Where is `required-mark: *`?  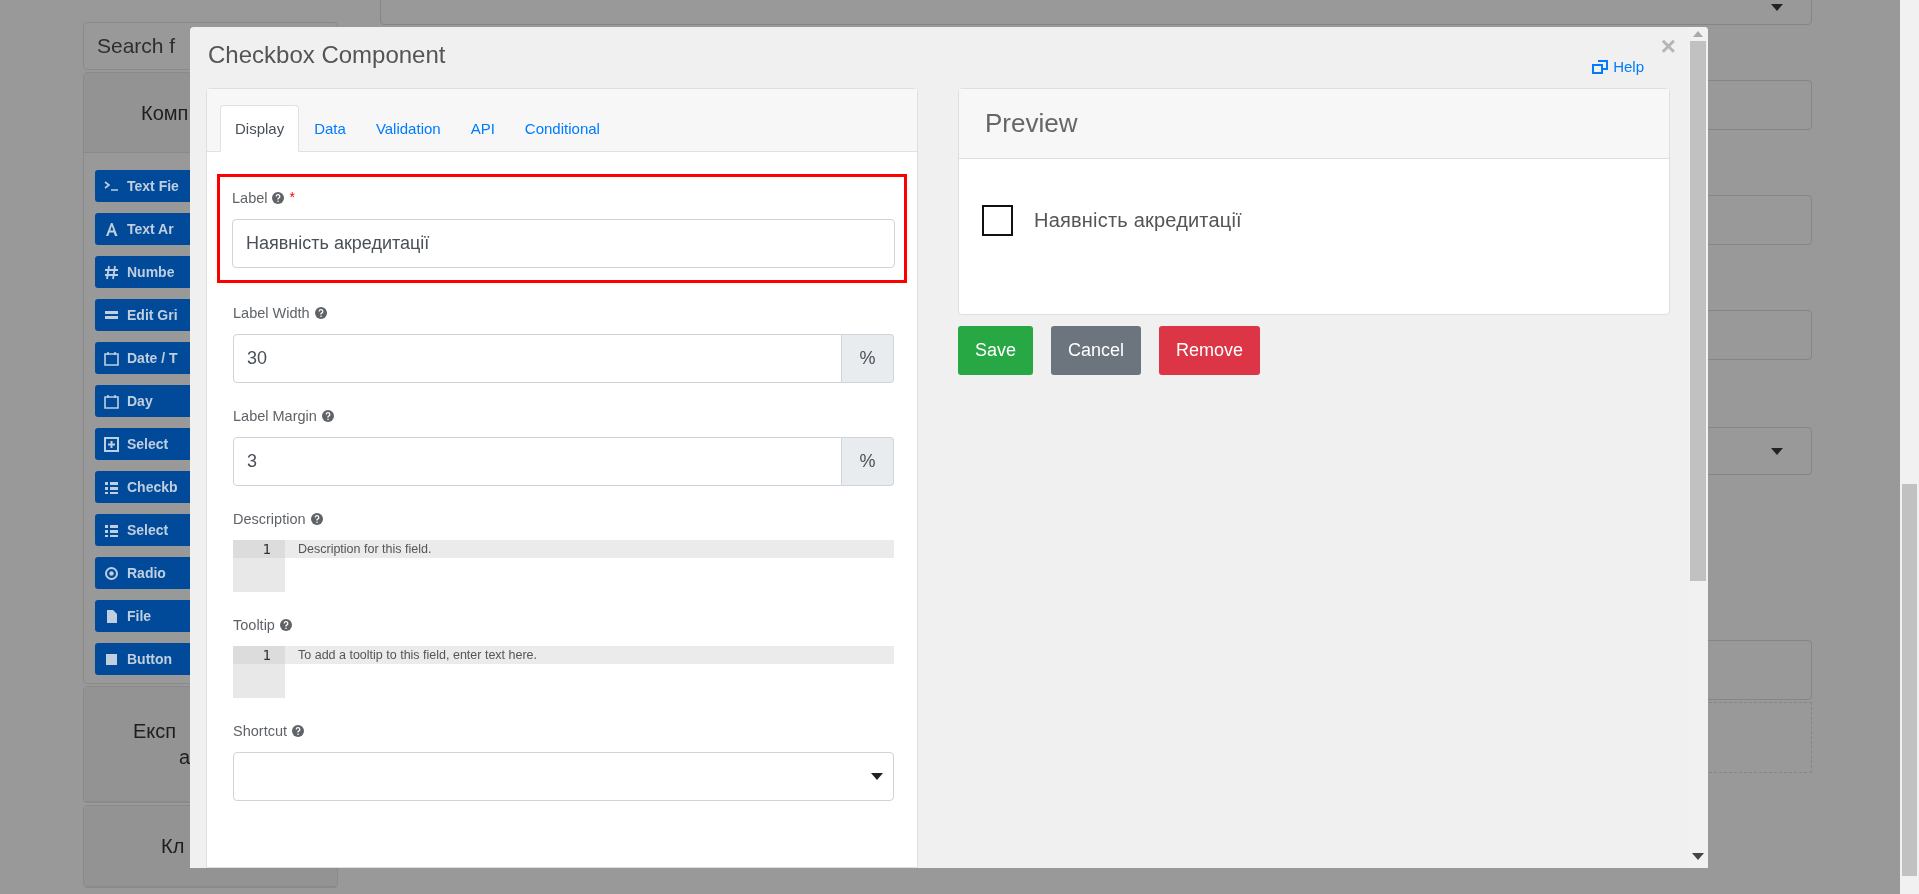
required-mark: * is located at coordinates (292, 197).